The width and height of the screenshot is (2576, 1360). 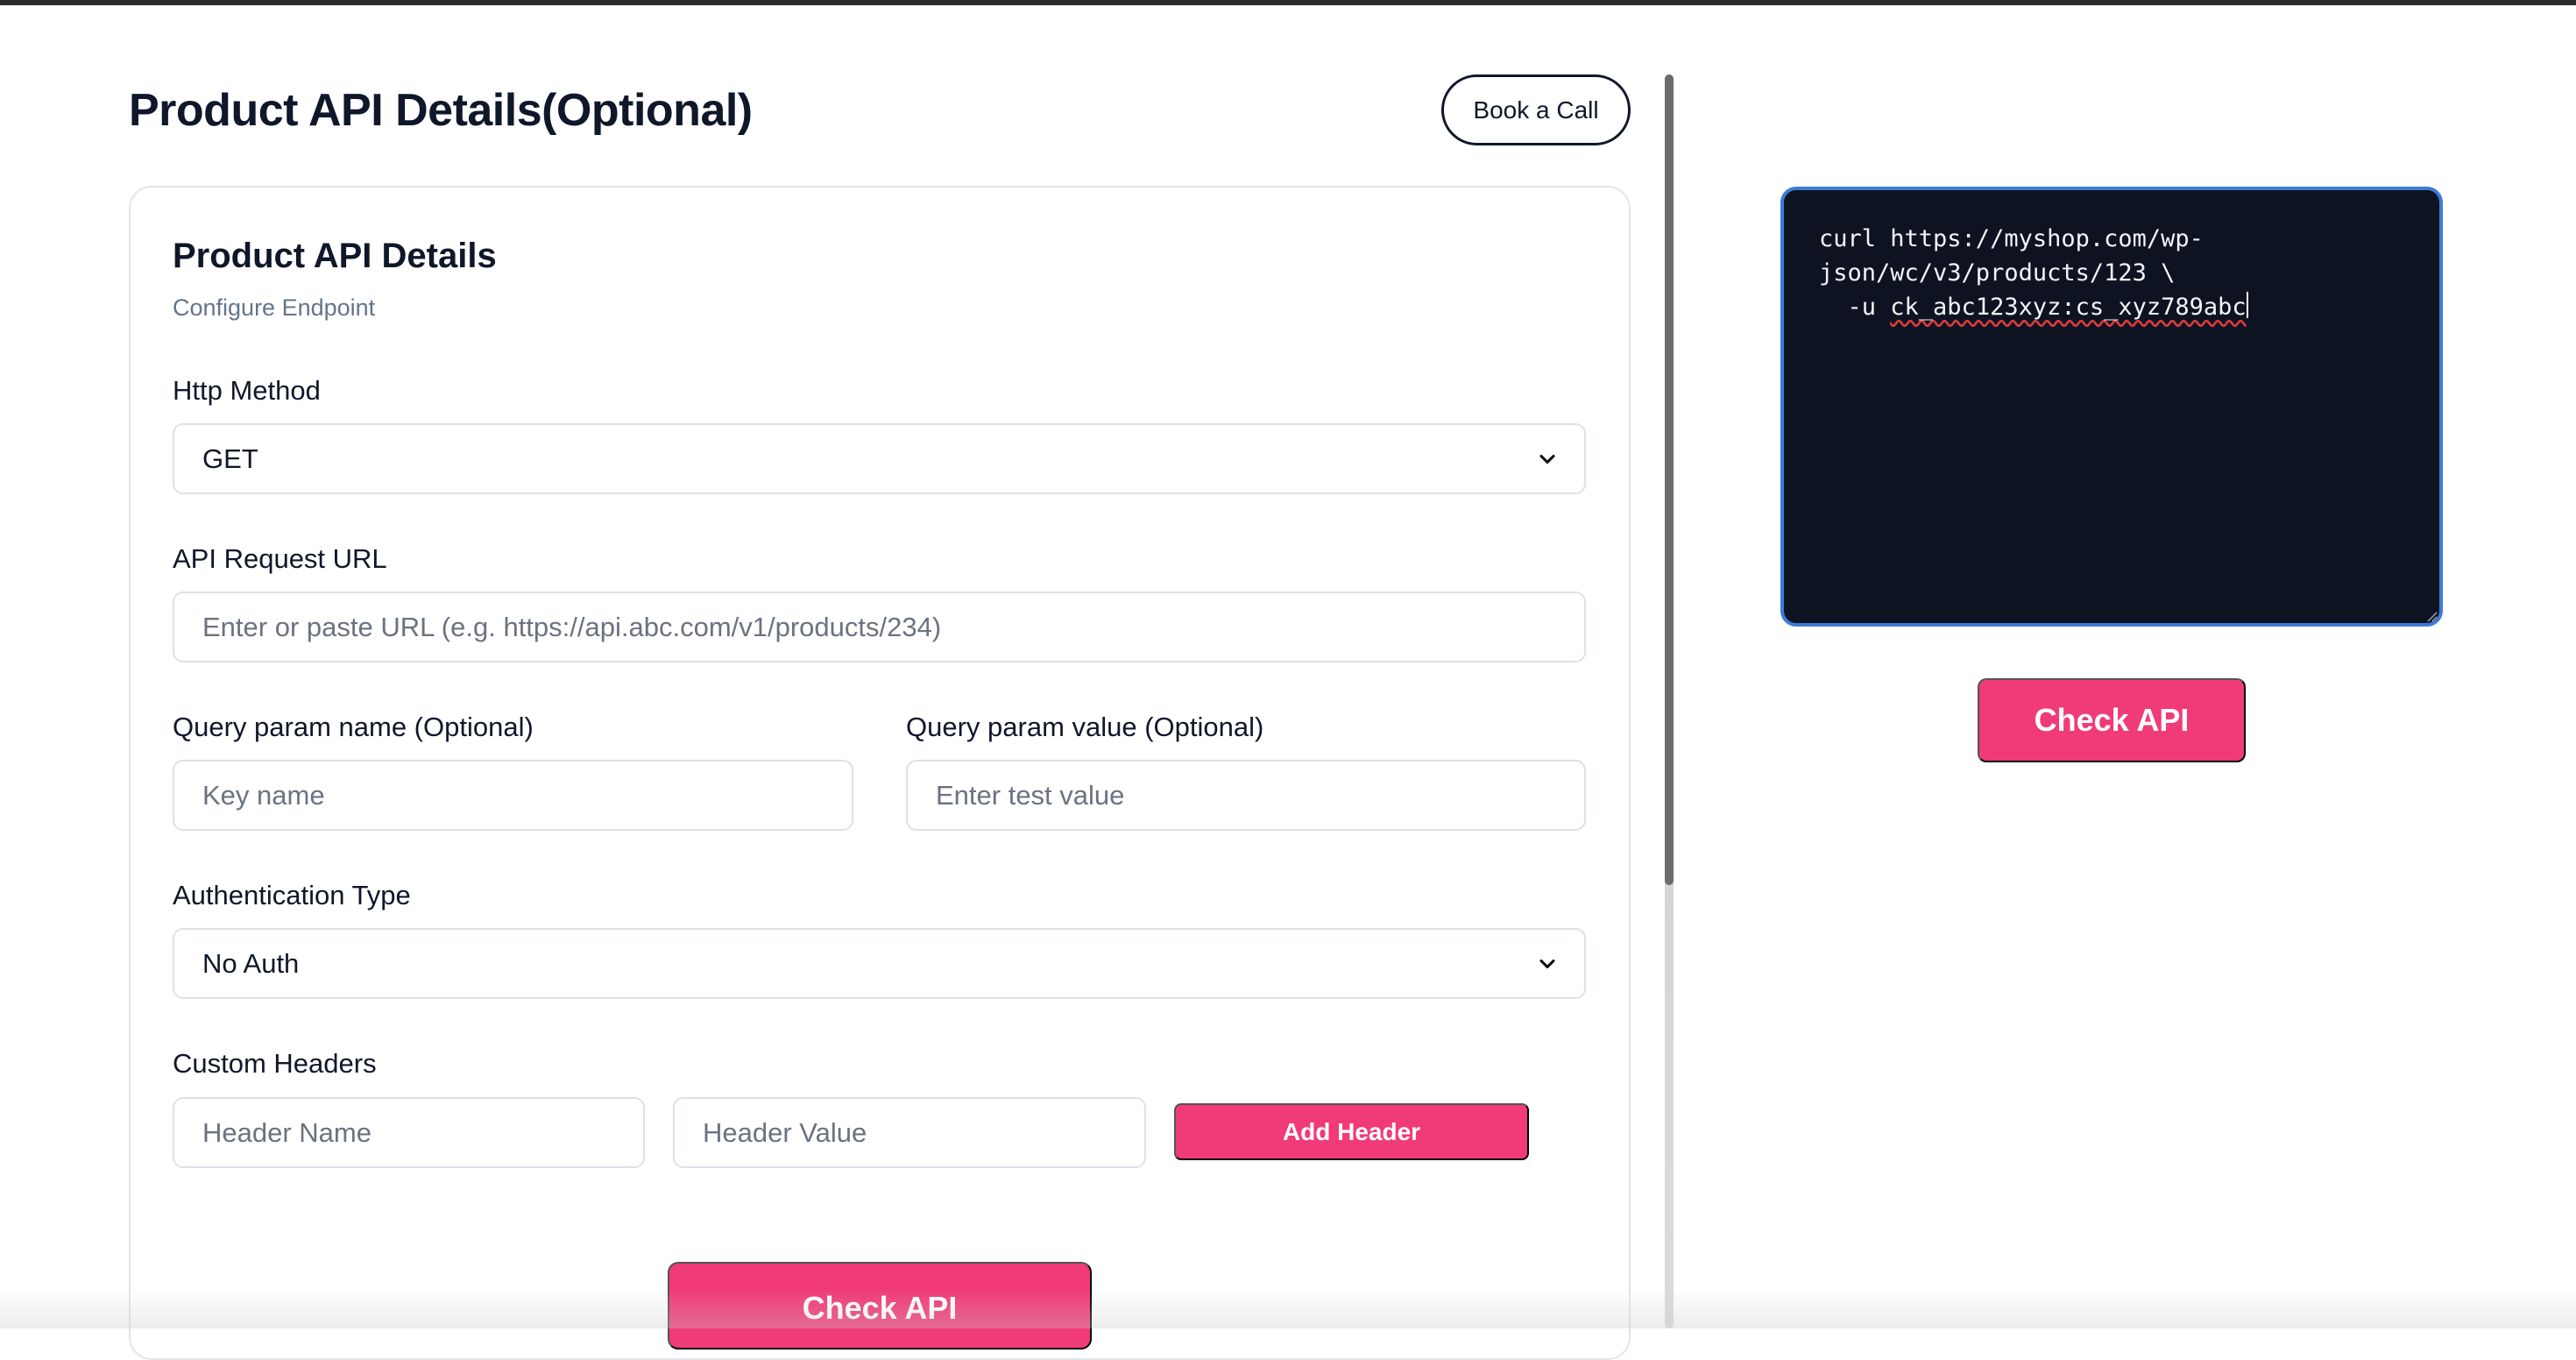 I want to click on curl-line-3-prefix: -u, so click(x=1855, y=307).